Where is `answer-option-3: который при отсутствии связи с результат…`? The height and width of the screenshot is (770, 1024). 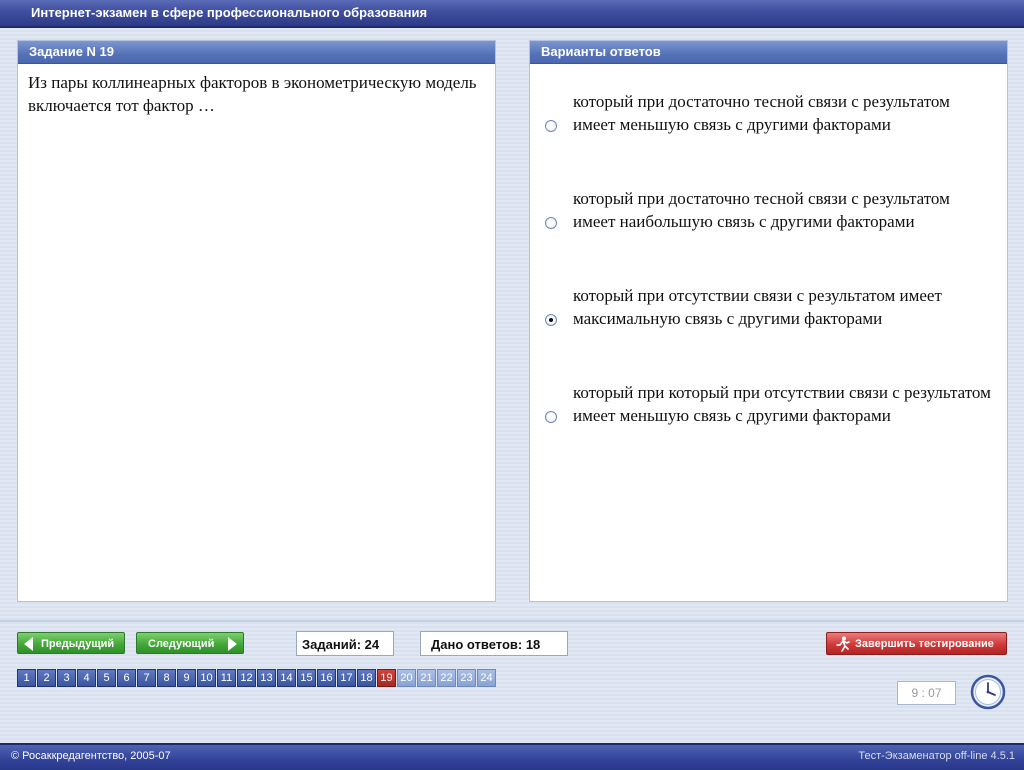
answer-option-3: который при отсутствии связи с результат… is located at coordinates (768, 308).